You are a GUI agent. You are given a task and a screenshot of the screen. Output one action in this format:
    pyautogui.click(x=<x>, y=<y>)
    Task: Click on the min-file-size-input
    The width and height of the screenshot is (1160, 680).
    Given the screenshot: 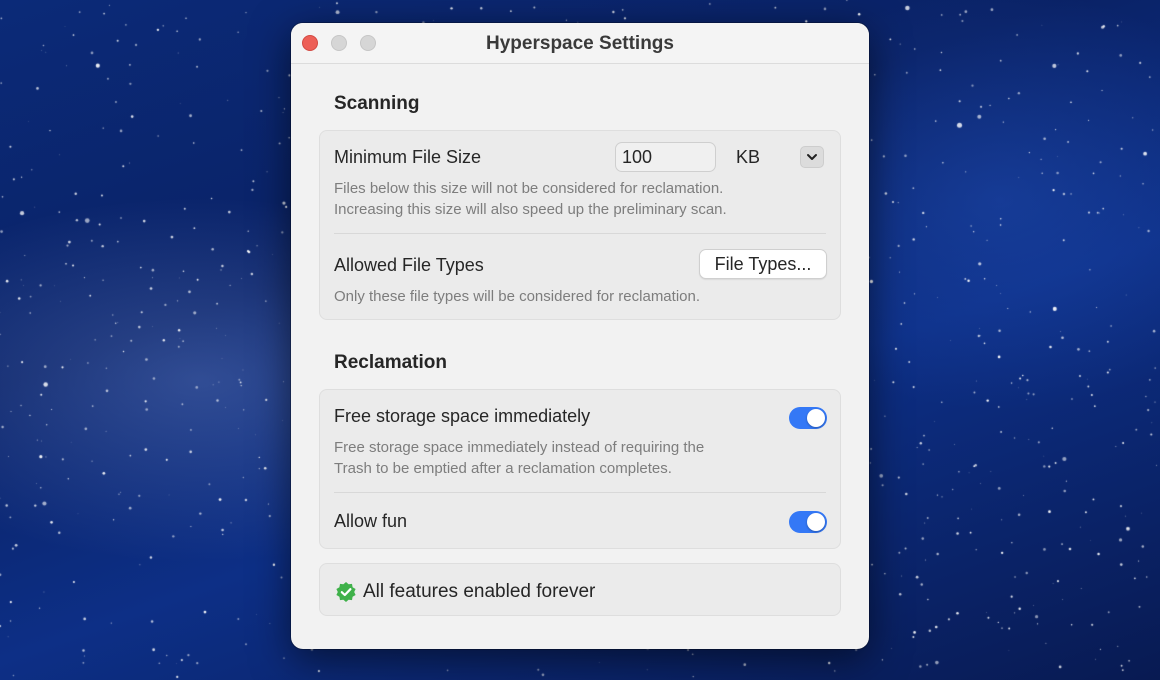 What is the action you would take?
    pyautogui.click(x=665, y=157)
    